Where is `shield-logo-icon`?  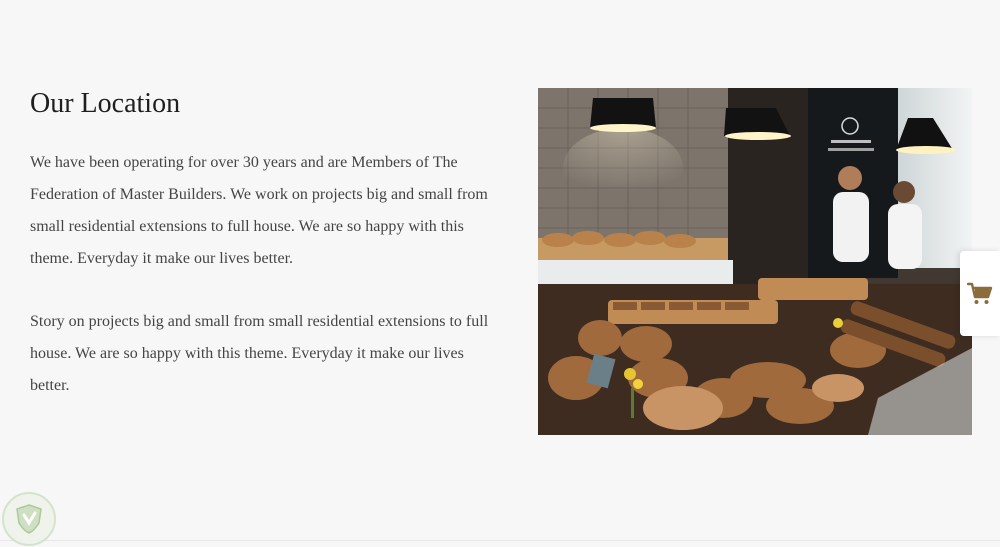
shield-logo-icon is located at coordinates (29, 519).